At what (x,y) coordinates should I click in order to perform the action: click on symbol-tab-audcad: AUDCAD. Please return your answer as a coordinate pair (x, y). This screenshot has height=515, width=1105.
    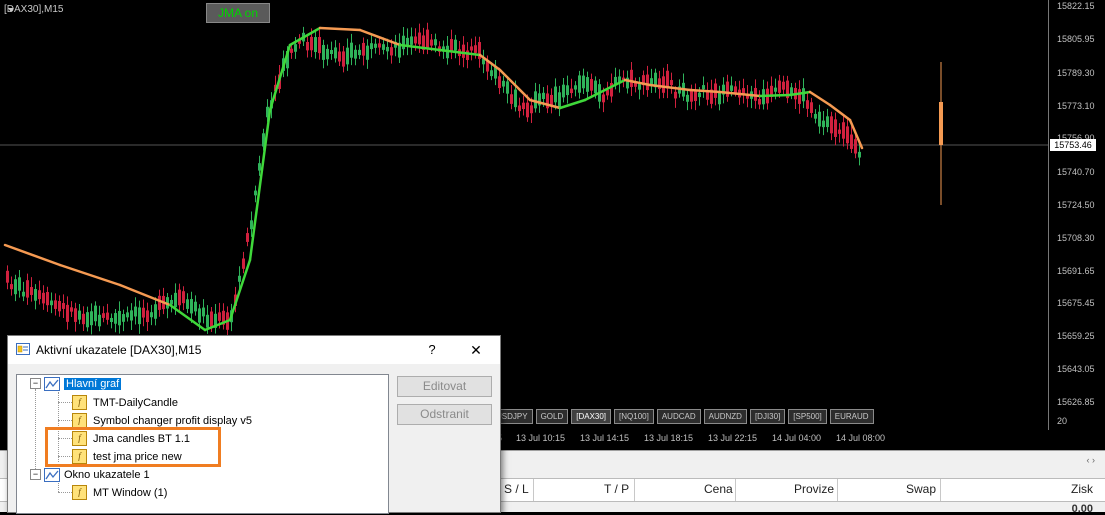
    Looking at the image, I should click on (678, 416).